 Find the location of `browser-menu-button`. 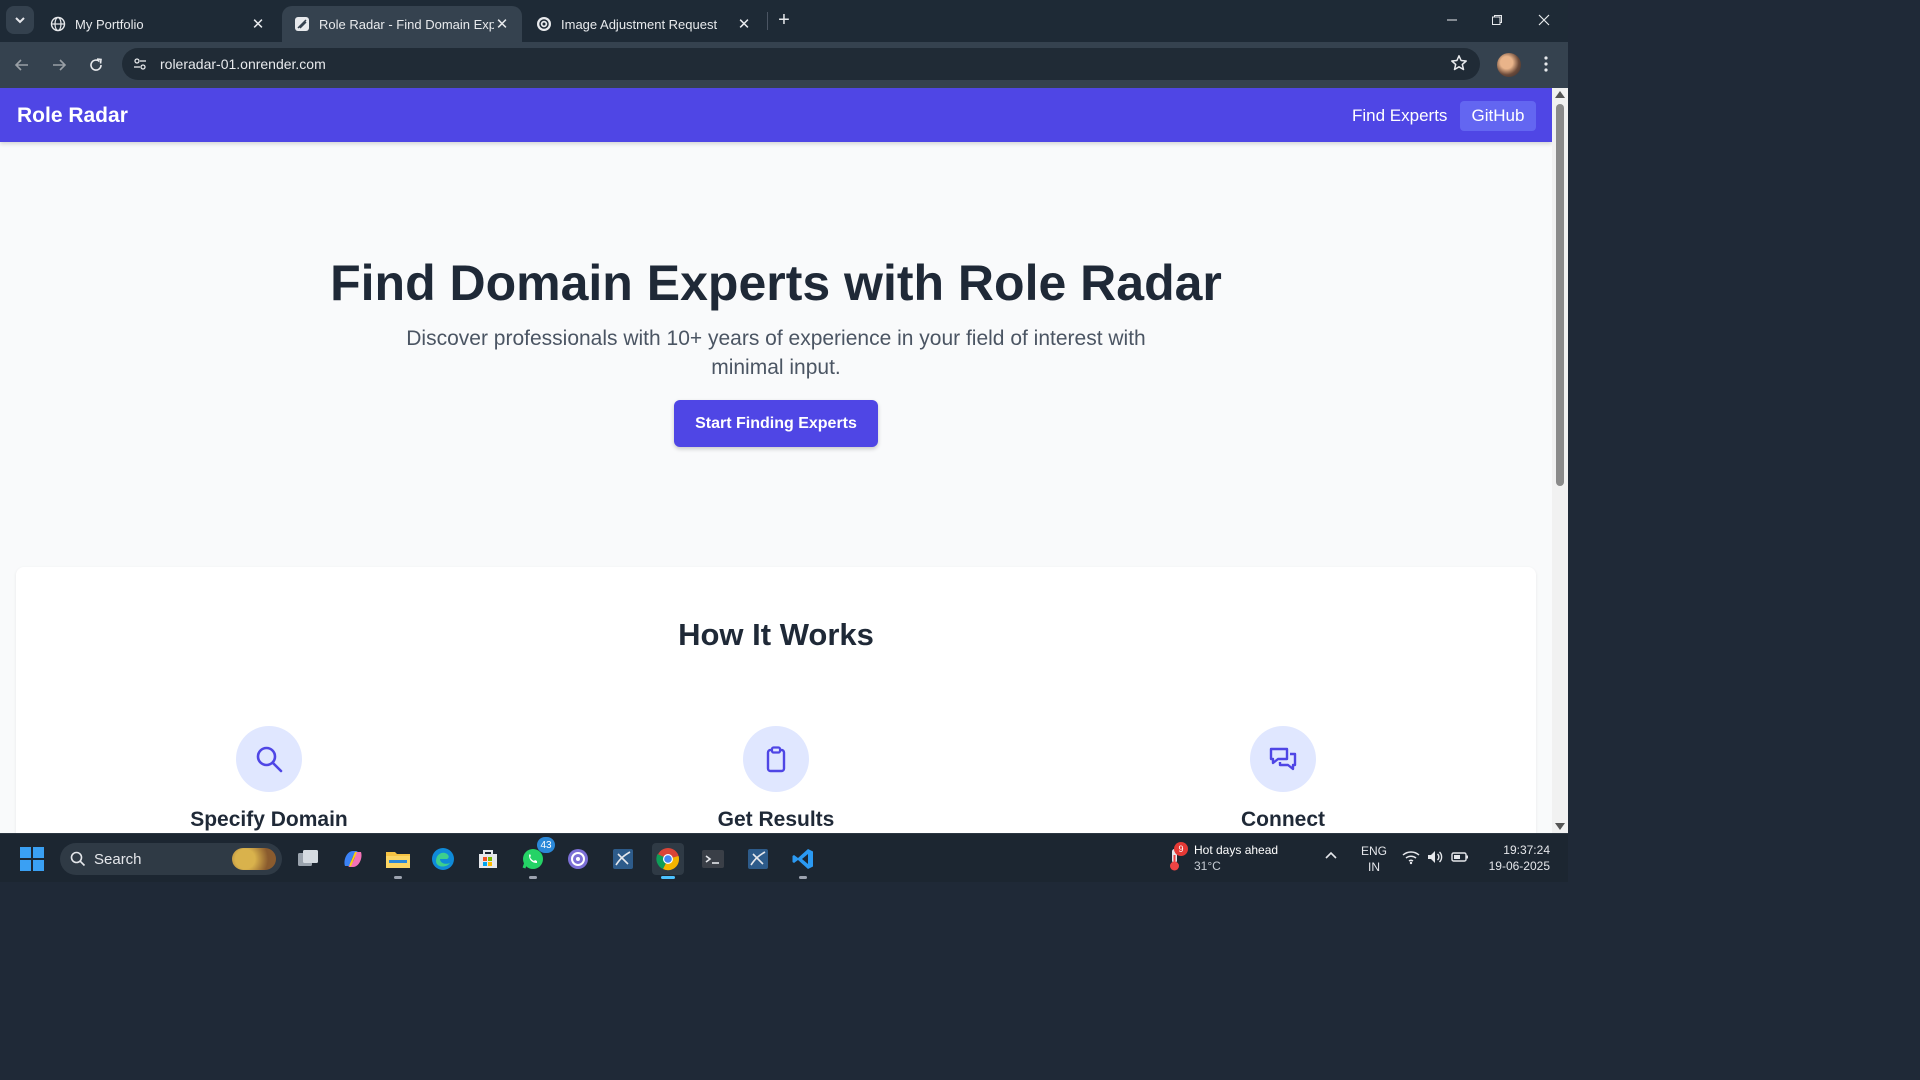

browser-menu-button is located at coordinates (1546, 64).